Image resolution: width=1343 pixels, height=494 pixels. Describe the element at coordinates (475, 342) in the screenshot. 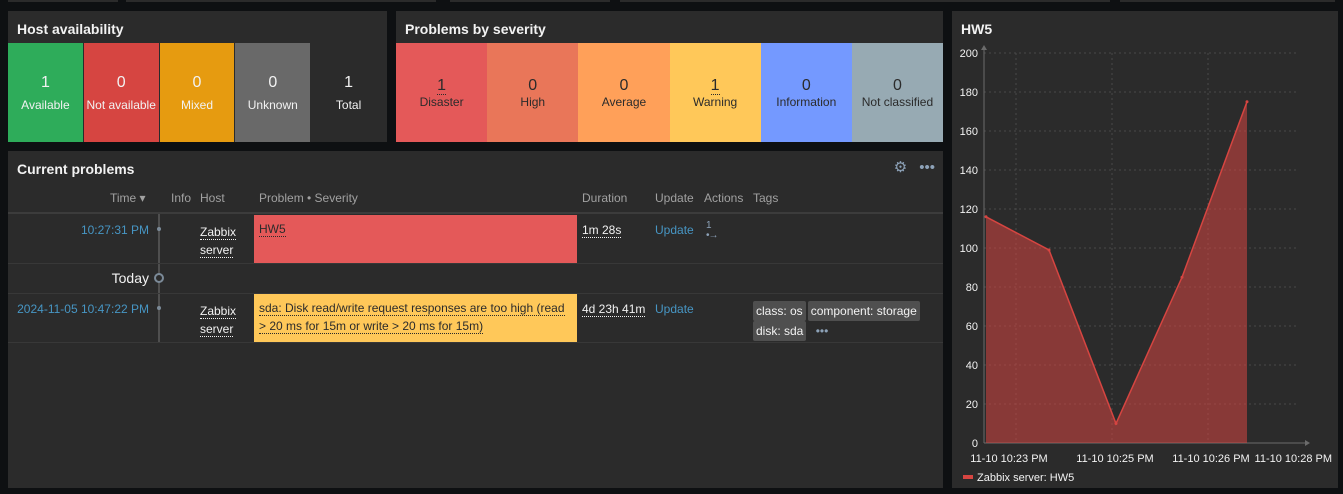

I see `row-divider` at that location.